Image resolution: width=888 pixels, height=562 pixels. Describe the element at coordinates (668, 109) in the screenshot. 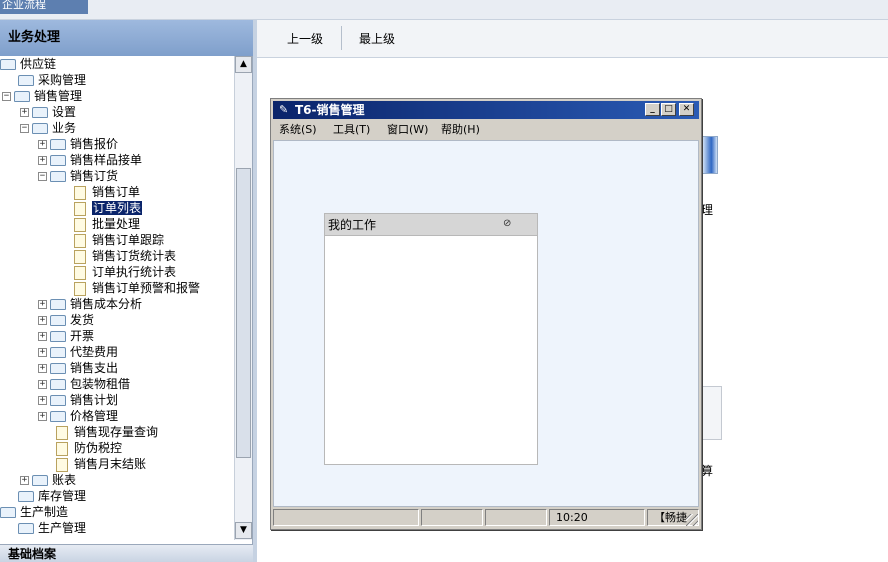

I see `maximize-icon: □` at that location.